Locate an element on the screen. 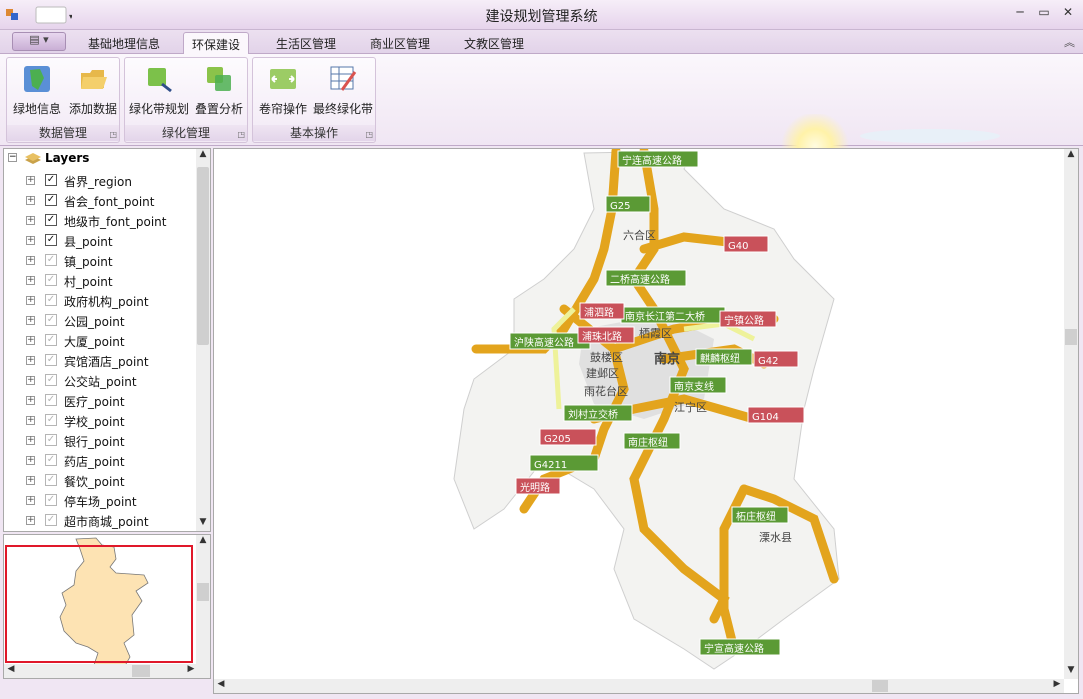  layer-row: + ✓ 省界_region is located at coordinates (99, 181).